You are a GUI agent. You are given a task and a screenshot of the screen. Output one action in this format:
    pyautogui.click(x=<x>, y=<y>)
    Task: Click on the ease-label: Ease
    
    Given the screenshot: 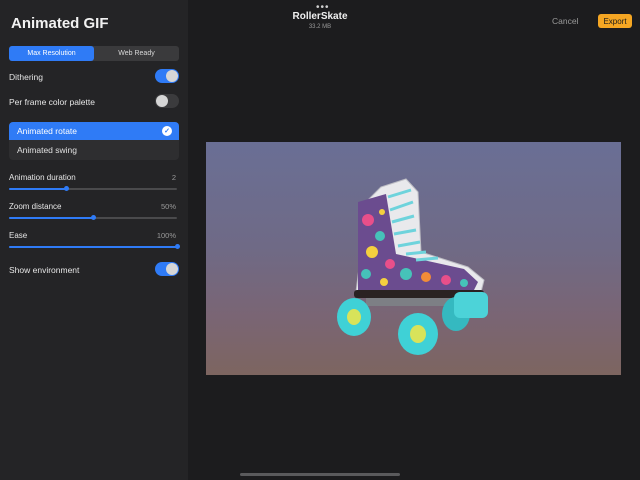 What is the action you would take?
    pyautogui.click(x=18, y=235)
    